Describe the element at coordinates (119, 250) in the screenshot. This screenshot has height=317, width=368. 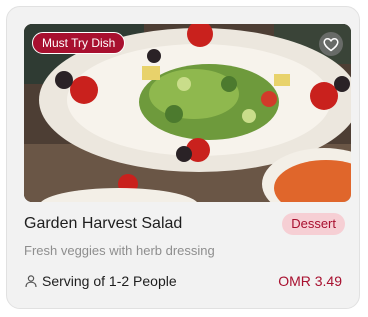
I see `dish-description: Fresh veggies with herb dressing` at that location.